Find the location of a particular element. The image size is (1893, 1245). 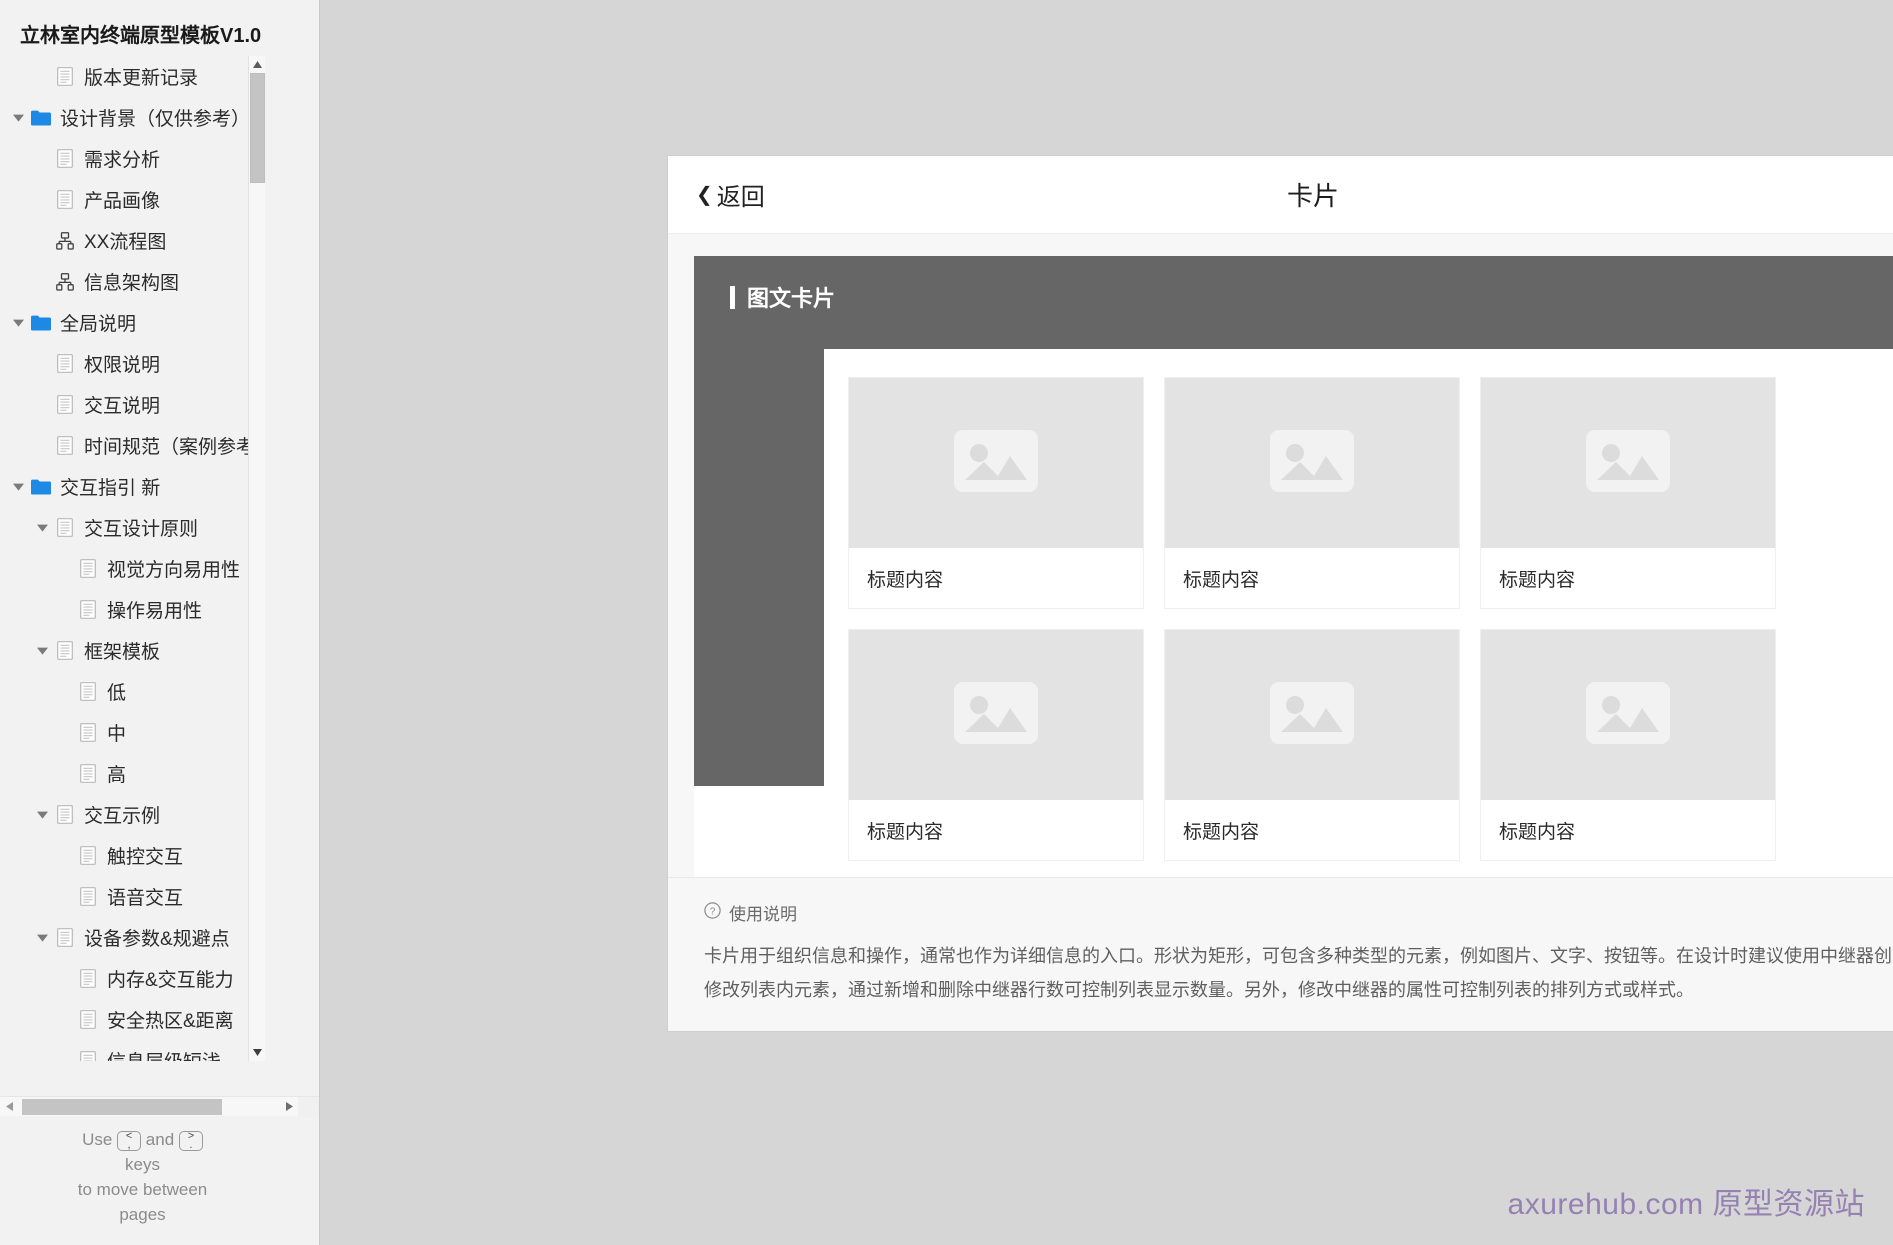

sitemap-item-label: 产品画像 is located at coordinates (122, 201).